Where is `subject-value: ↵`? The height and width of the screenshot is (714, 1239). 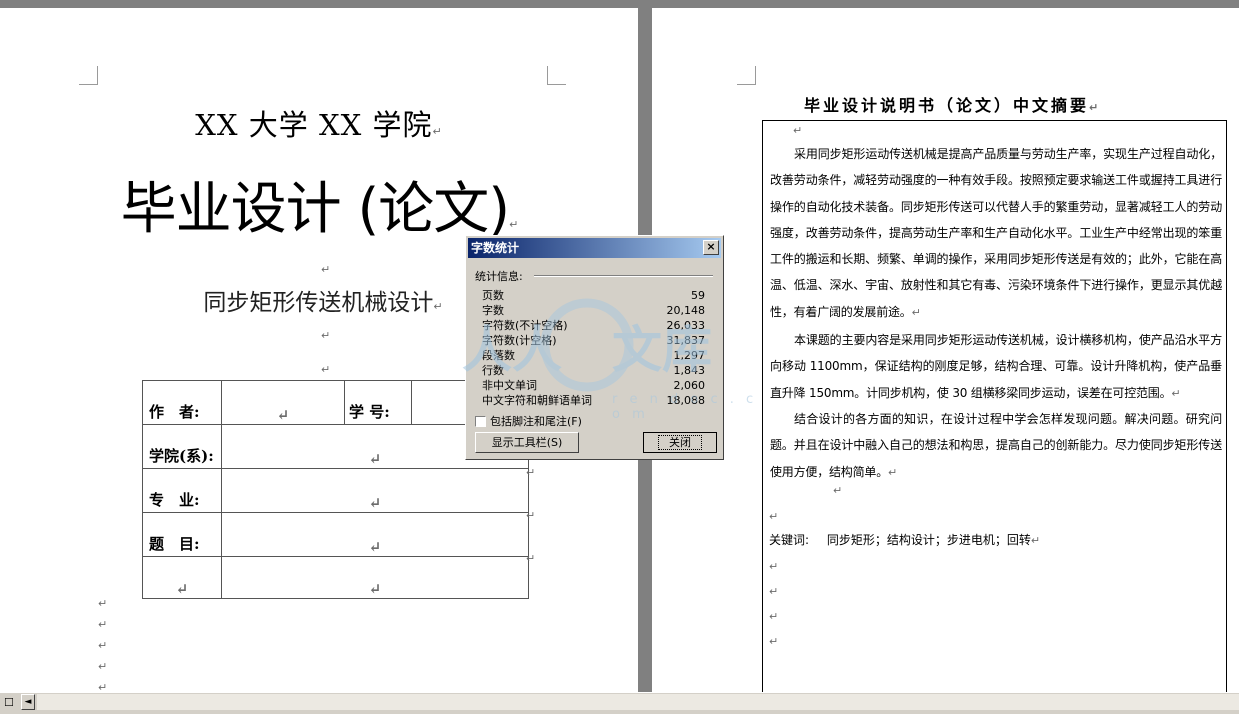 subject-value: ↵ is located at coordinates (375, 534).